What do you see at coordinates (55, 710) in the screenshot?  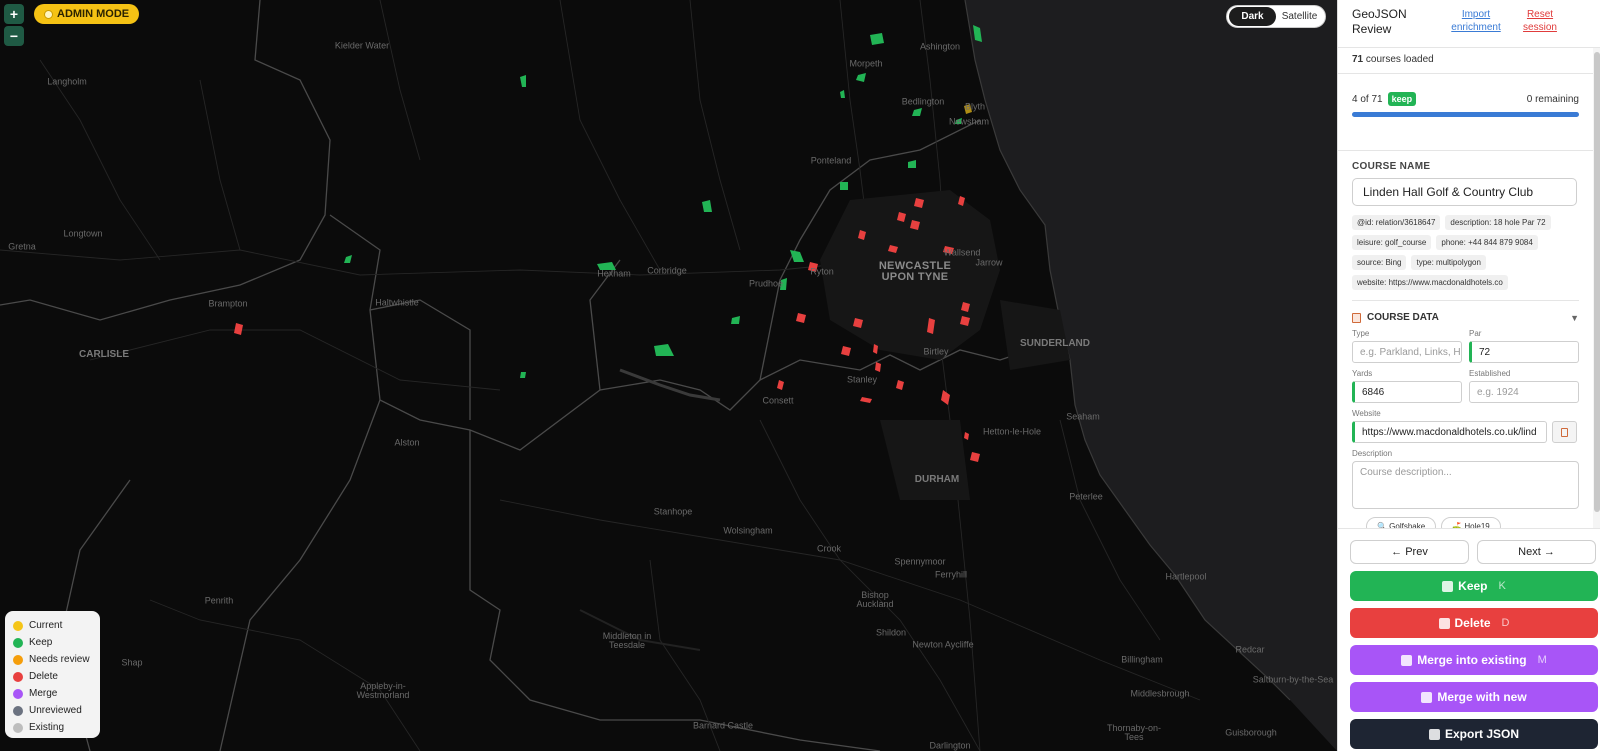 I see `legend-label: Unreviewed` at bounding box center [55, 710].